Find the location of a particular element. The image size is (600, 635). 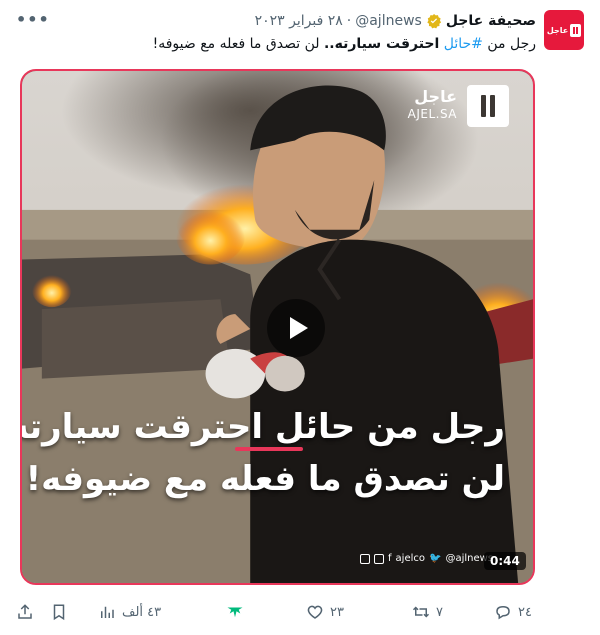

text-bold: احترقت سيارته.. is located at coordinates (381, 44).